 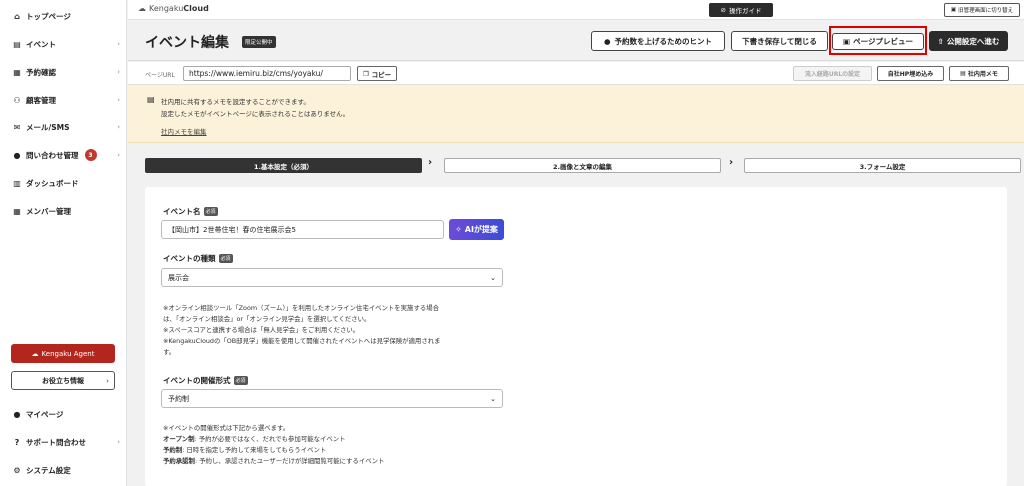 I want to click on sidebar-item-mail: ✉ メール/SMS ›, so click(x=66, y=127).